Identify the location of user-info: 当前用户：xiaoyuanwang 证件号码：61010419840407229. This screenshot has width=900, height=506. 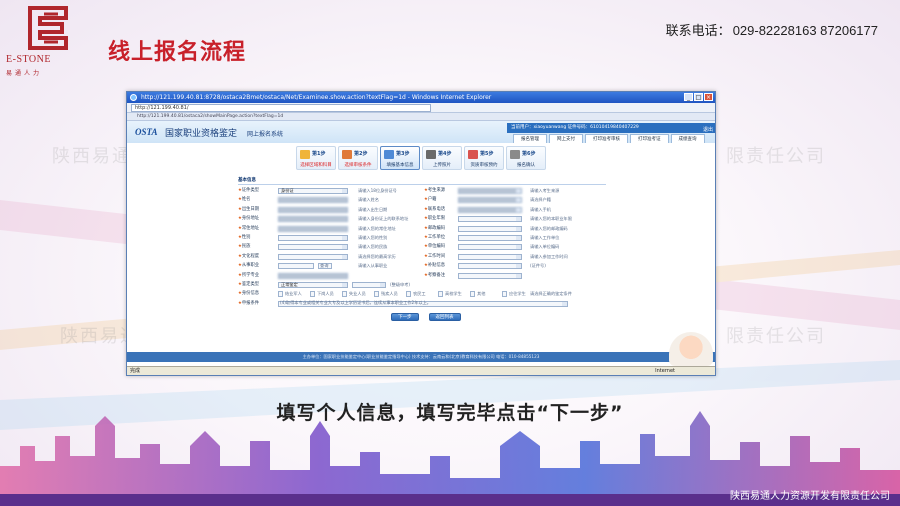
(575, 127).